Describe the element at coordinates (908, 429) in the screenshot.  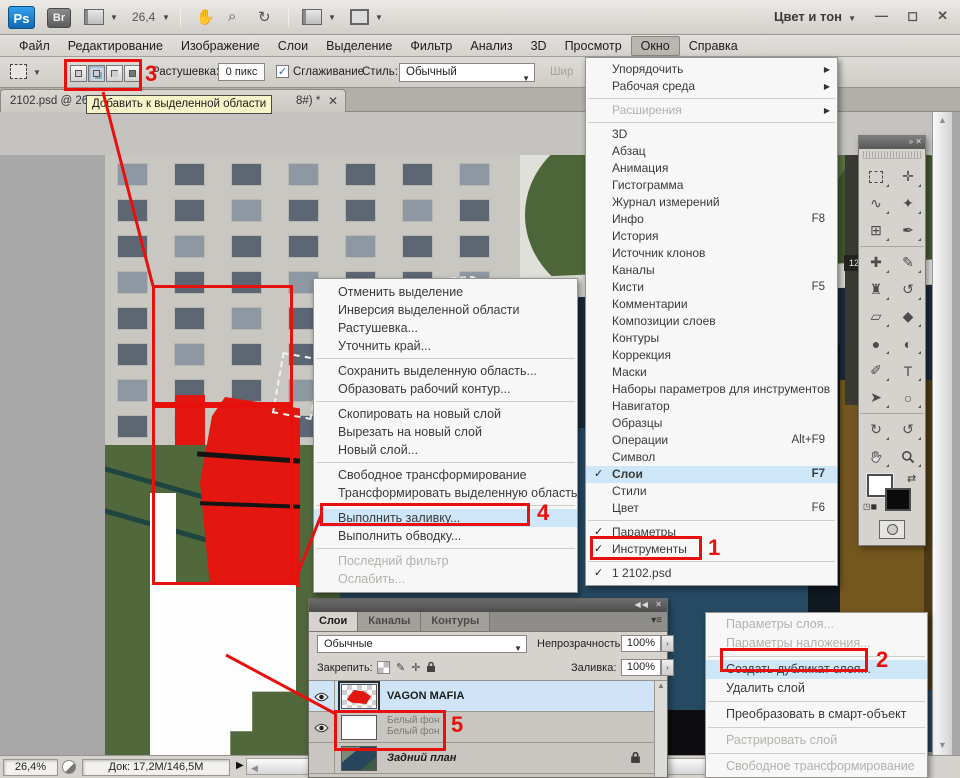
I see `orbit-3d-tool: ↺` at that location.